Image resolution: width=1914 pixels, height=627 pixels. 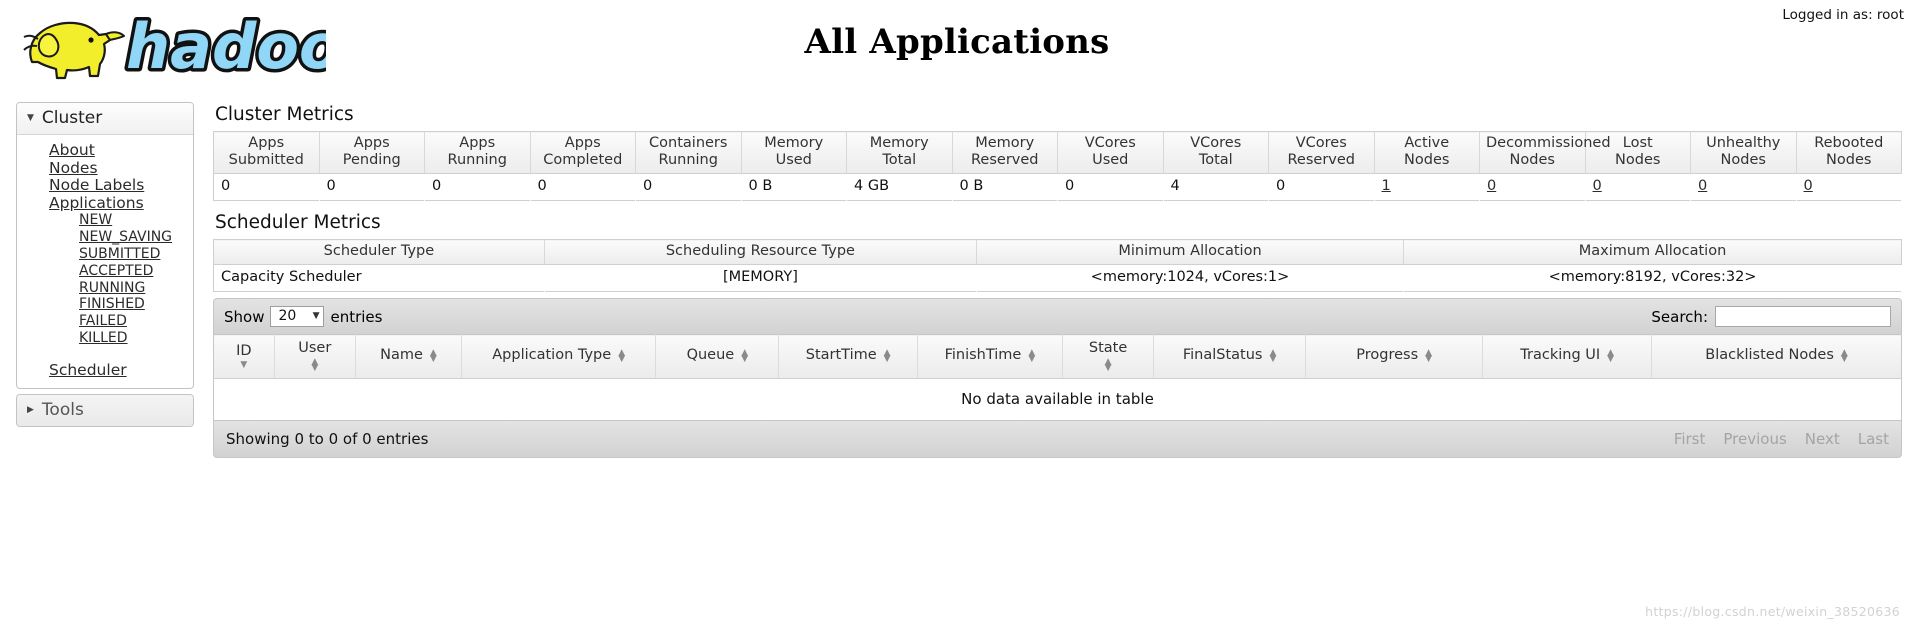 I want to click on search-input, so click(x=1803, y=316).